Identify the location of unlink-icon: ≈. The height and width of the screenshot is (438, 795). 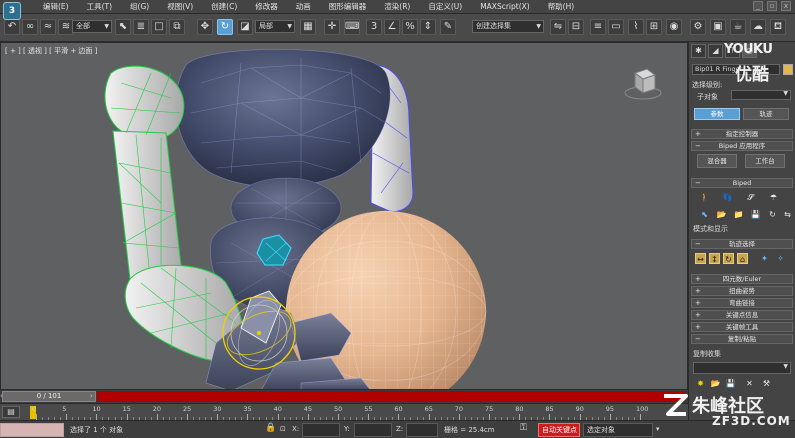
(48, 27).